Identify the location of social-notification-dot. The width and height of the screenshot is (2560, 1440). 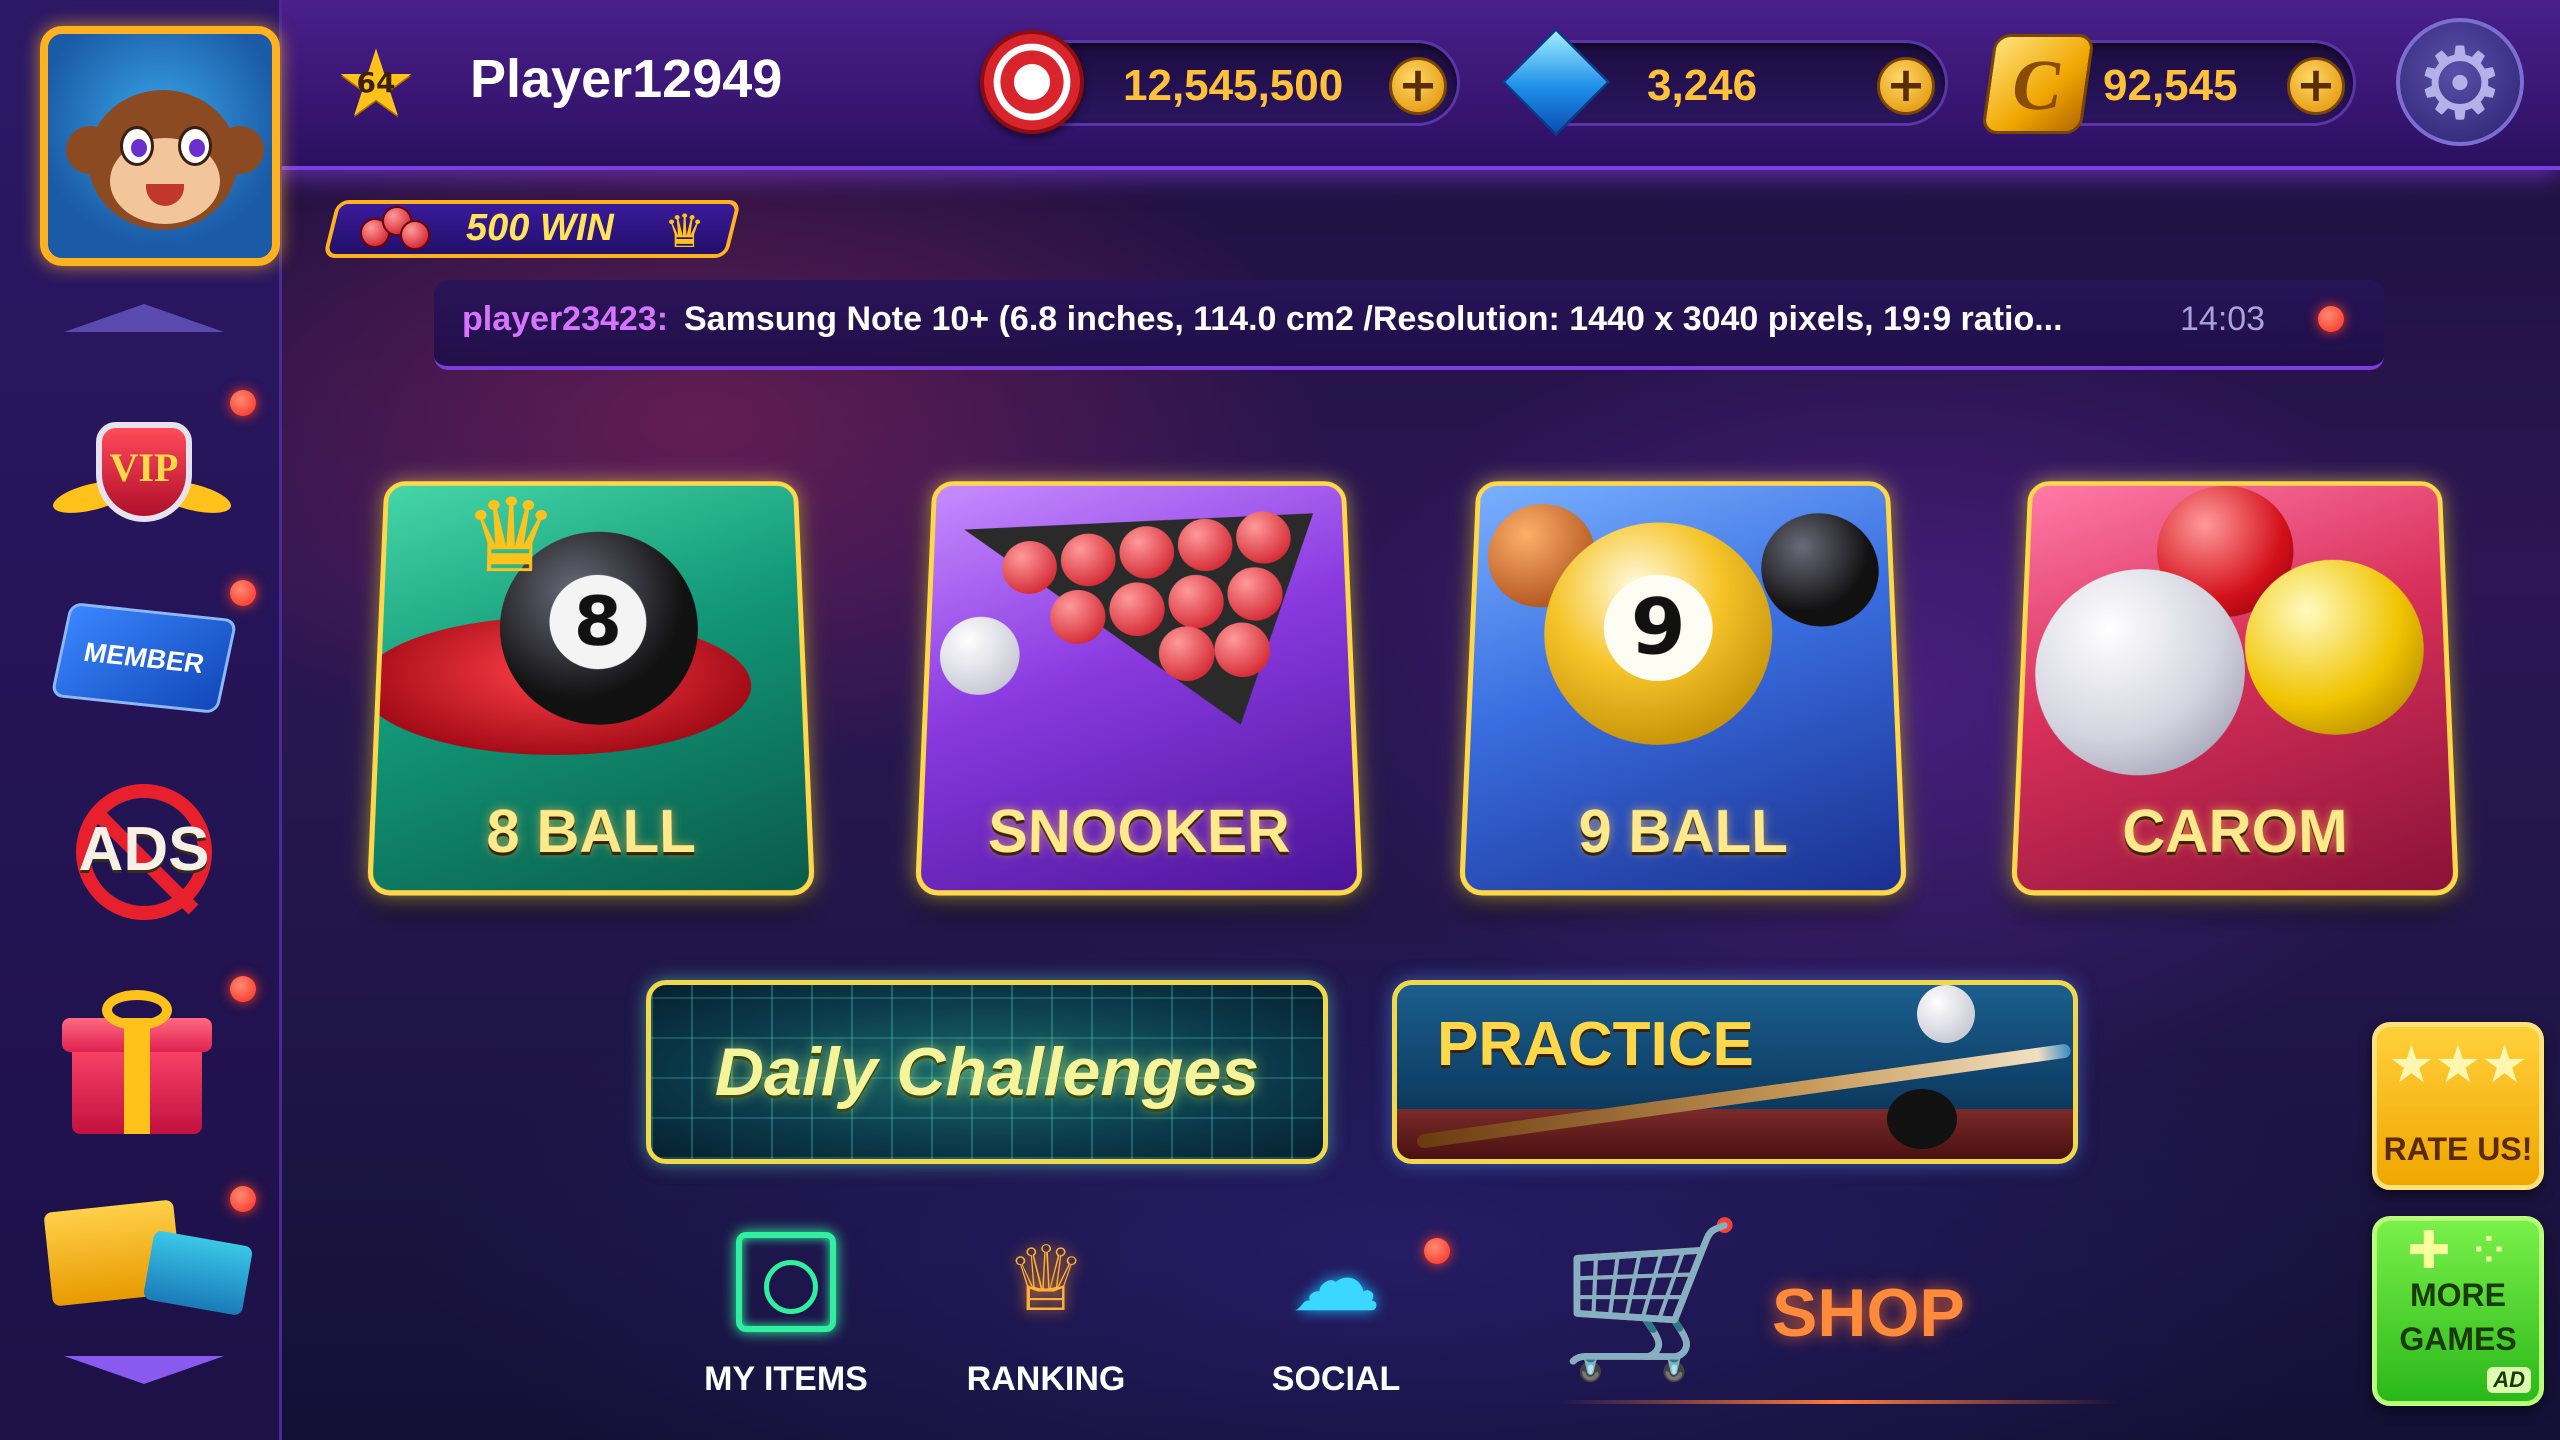
(1437, 1251).